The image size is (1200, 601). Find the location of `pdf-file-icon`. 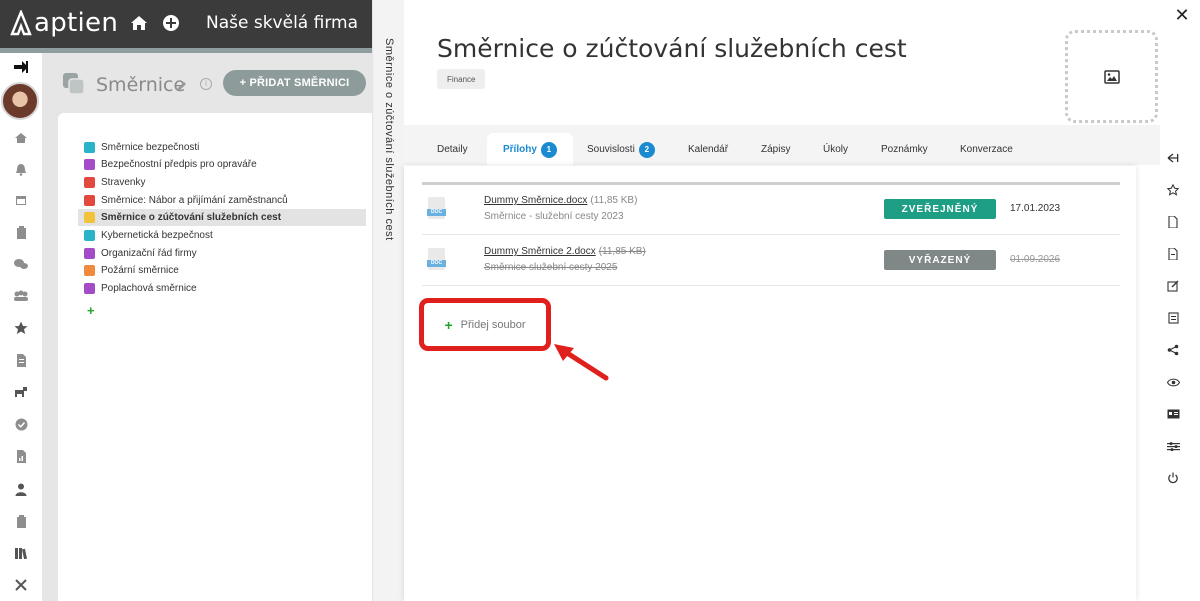

pdf-file-icon is located at coordinates (1173, 222).